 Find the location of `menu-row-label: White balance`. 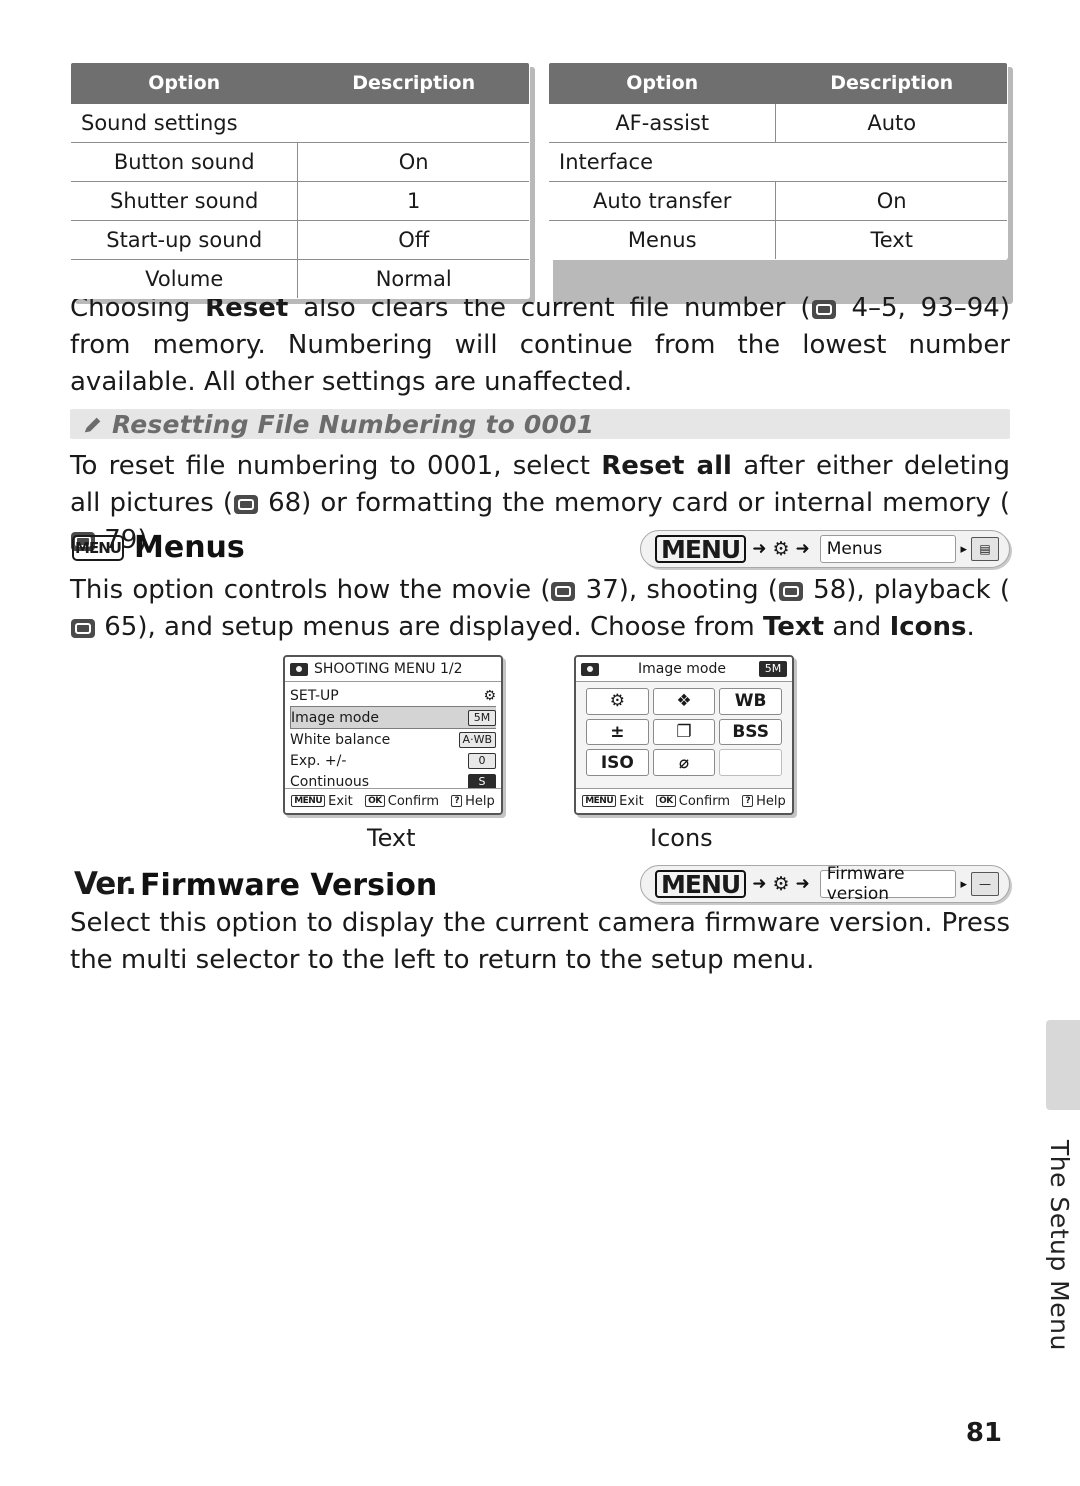

menu-row-label: White balance is located at coordinates (340, 739).